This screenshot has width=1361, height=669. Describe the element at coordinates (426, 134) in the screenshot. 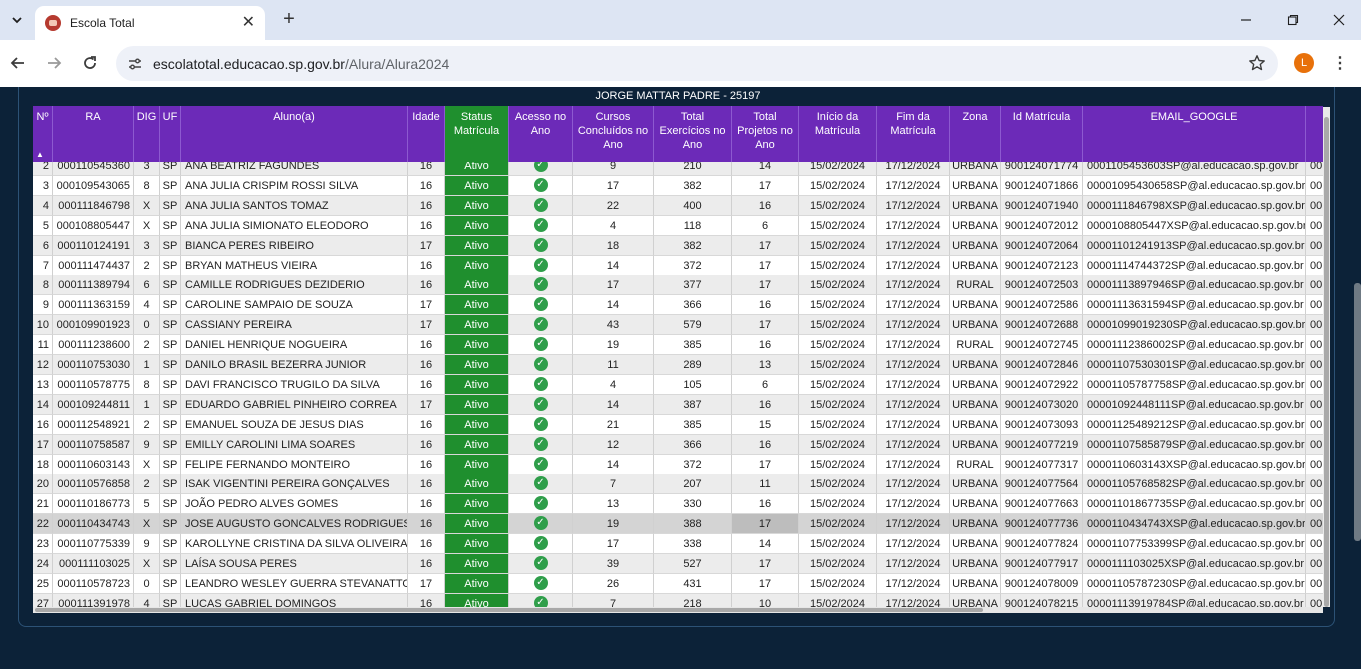

I see `header-idade: Idade` at that location.